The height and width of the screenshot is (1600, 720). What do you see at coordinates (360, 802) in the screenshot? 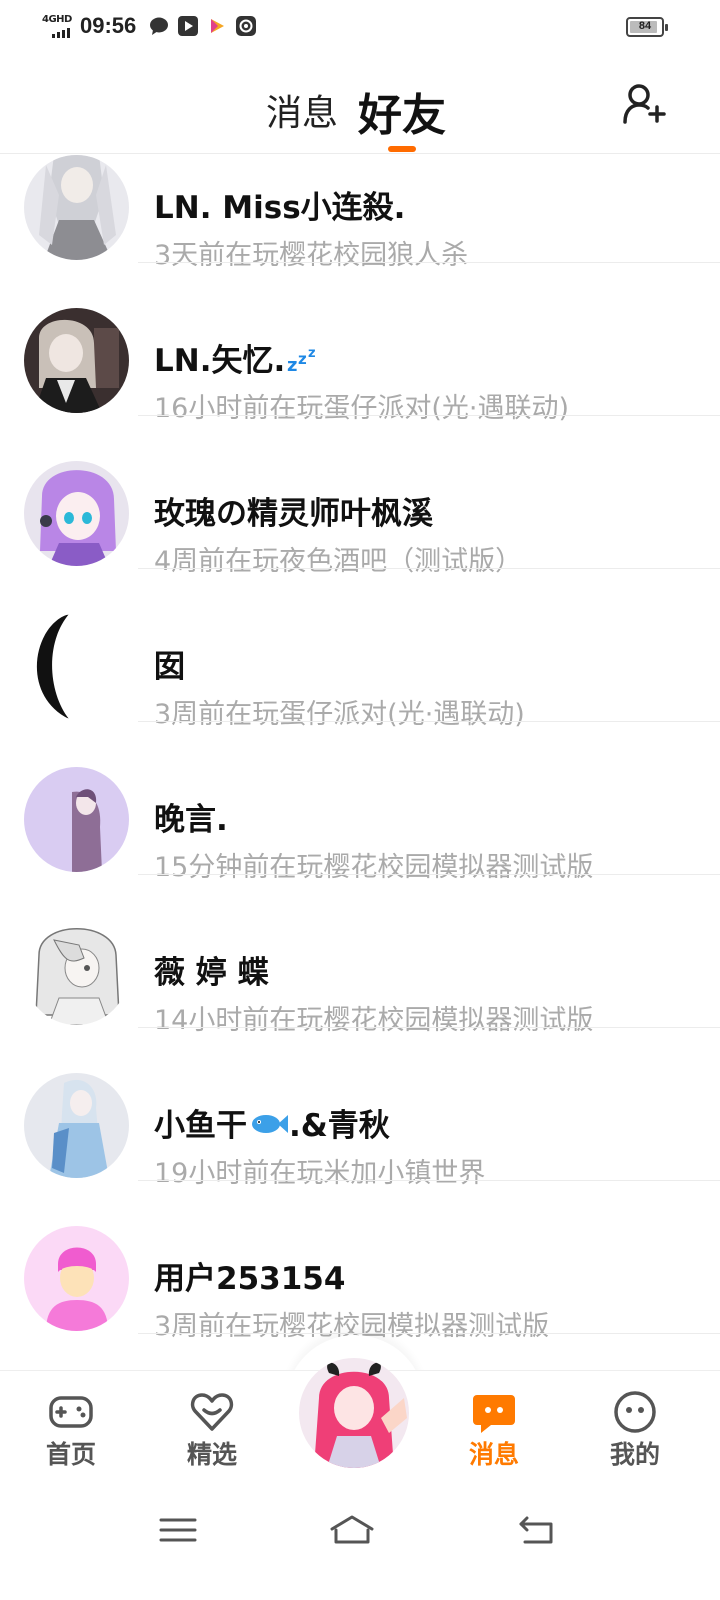
I see `friend-item: 晚言. 15分钟前在玩樱花校园模拟器测试版` at bounding box center [360, 802].